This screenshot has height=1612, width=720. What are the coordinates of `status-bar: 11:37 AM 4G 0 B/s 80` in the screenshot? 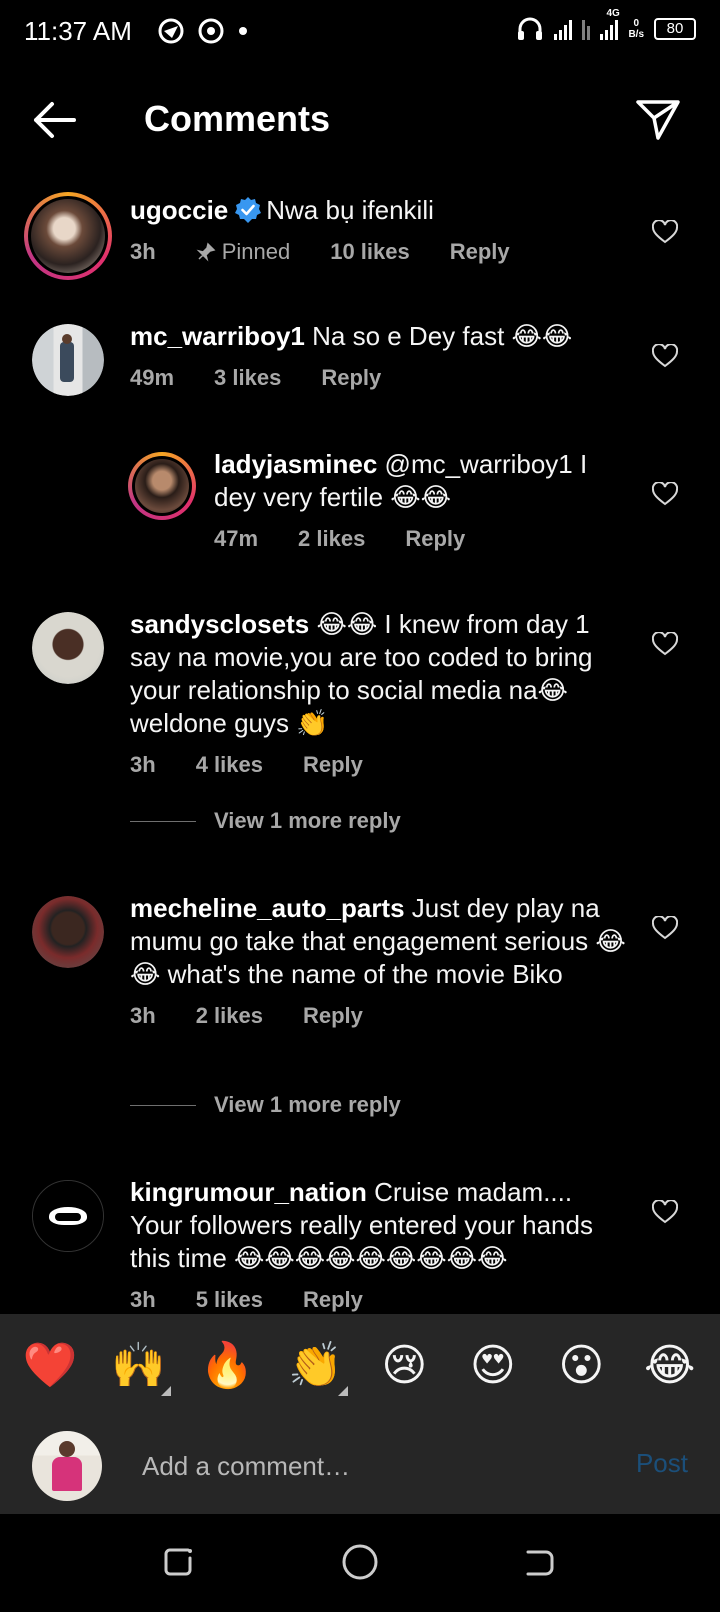 It's located at (360, 34).